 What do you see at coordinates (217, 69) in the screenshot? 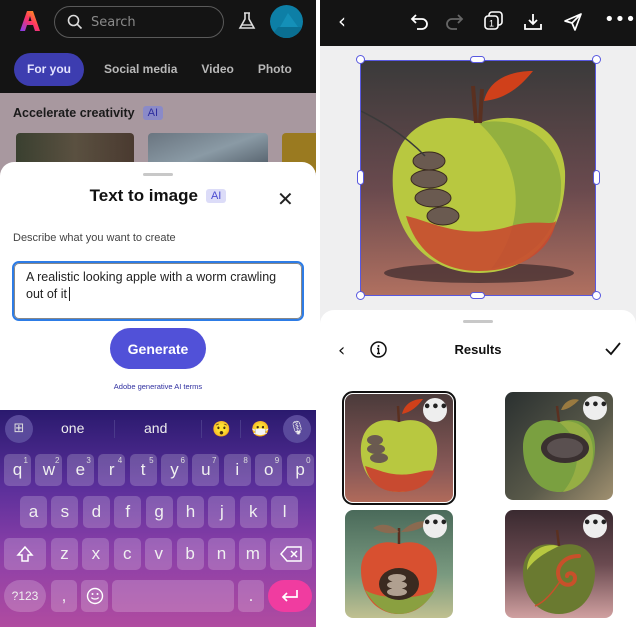
I see `tab-video: Video` at bounding box center [217, 69].